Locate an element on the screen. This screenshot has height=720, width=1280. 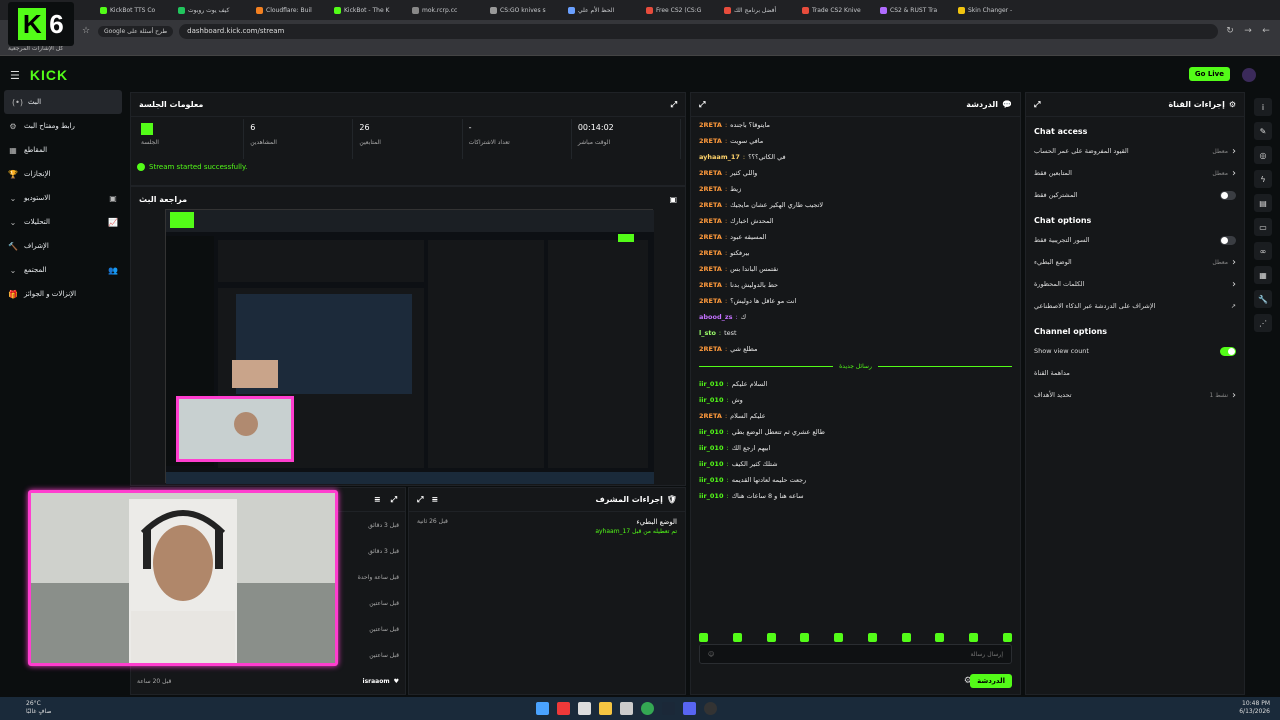
chat-app-icon is located at coordinates (584, 708).